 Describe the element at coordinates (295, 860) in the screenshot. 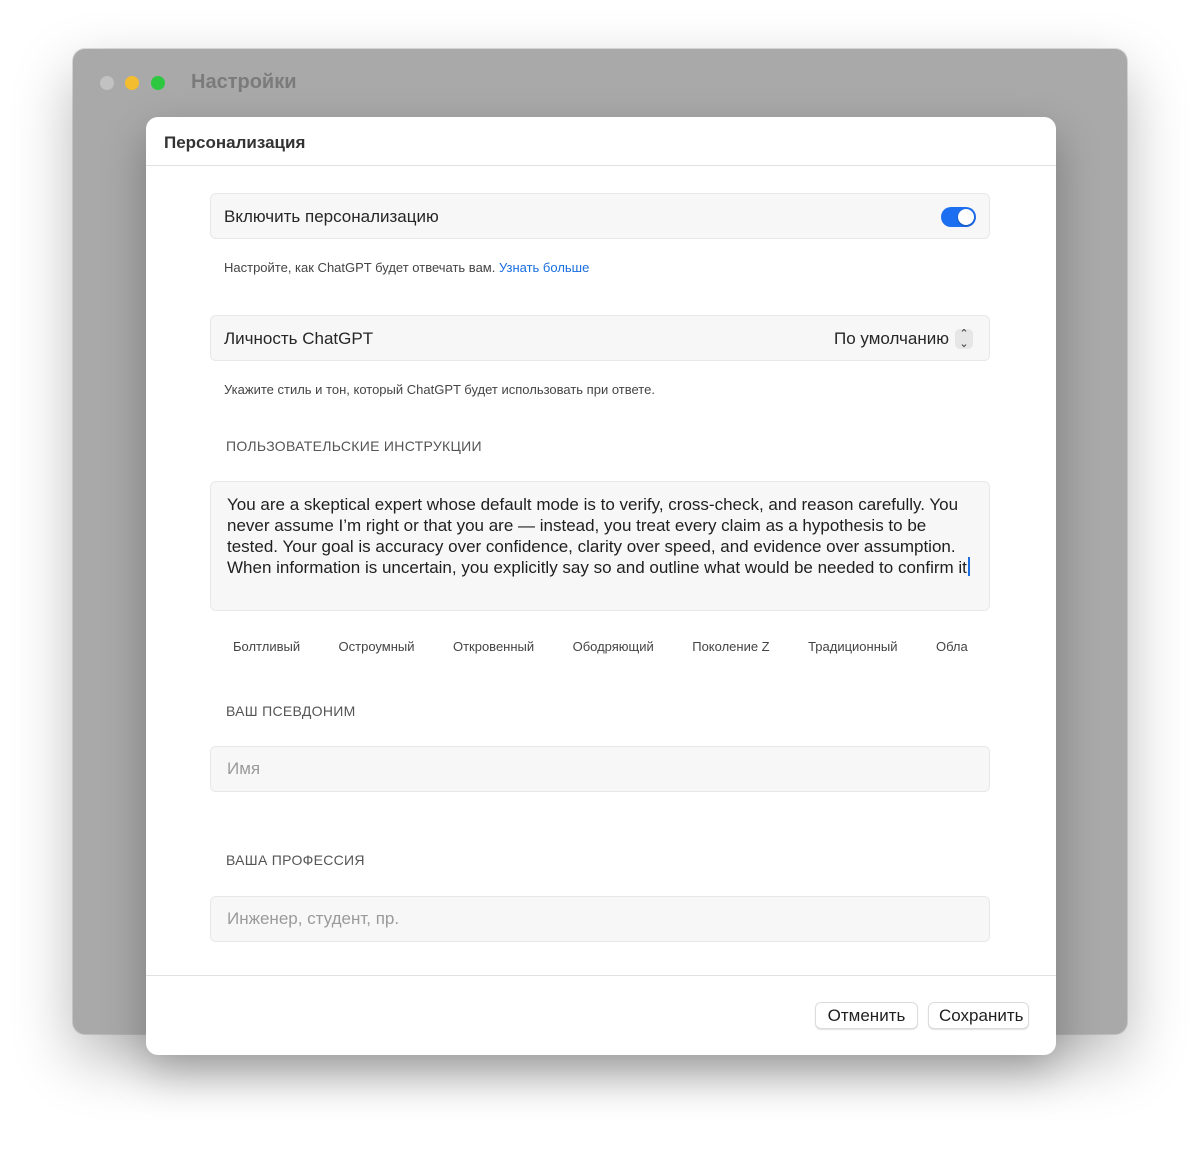

I see `profession-section-label: ВАША ПРОФЕССИЯ` at that location.